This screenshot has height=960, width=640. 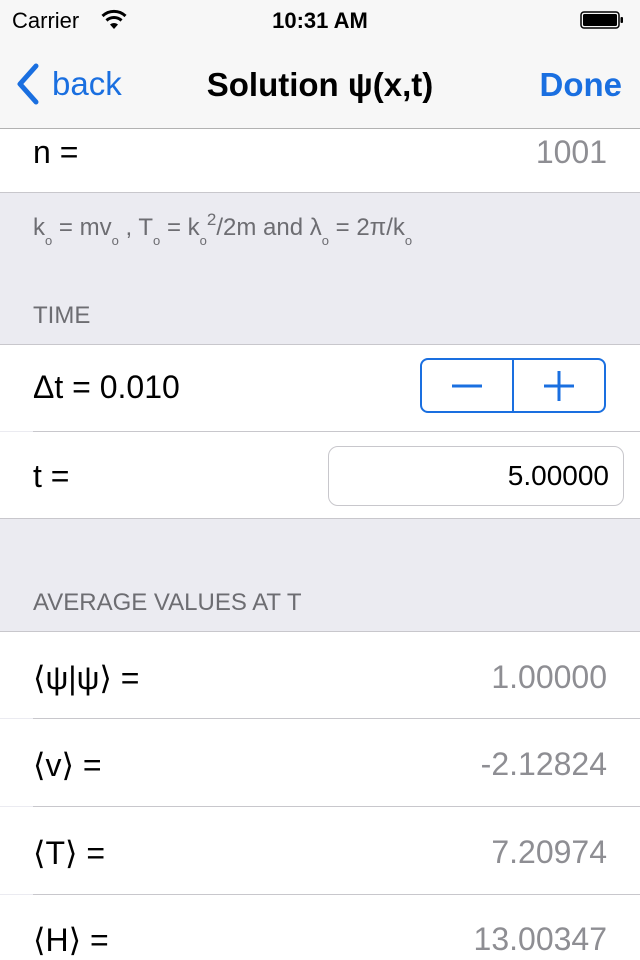 What do you see at coordinates (106, 387) in the screenshot?
I see `dt-label: Δt = 0.010` at bounding box center [106, 387].